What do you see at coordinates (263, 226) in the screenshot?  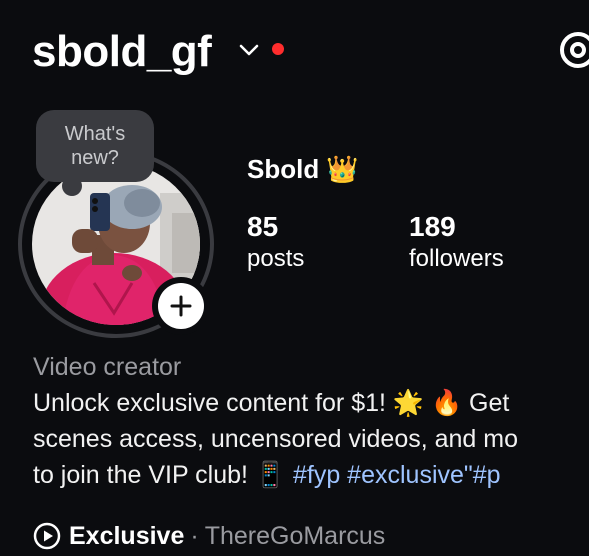 I see `posts-count: 85` at bounding box center [263, 226].